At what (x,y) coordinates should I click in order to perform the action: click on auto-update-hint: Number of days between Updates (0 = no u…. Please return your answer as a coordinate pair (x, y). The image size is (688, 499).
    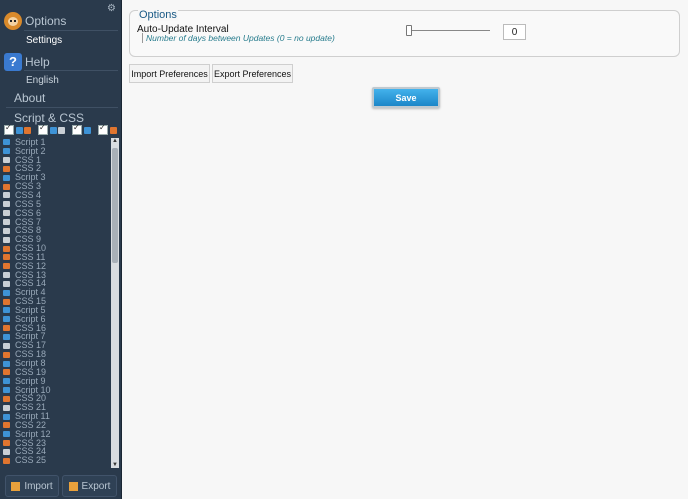
    Looking at the image, I should click on (238, 38).